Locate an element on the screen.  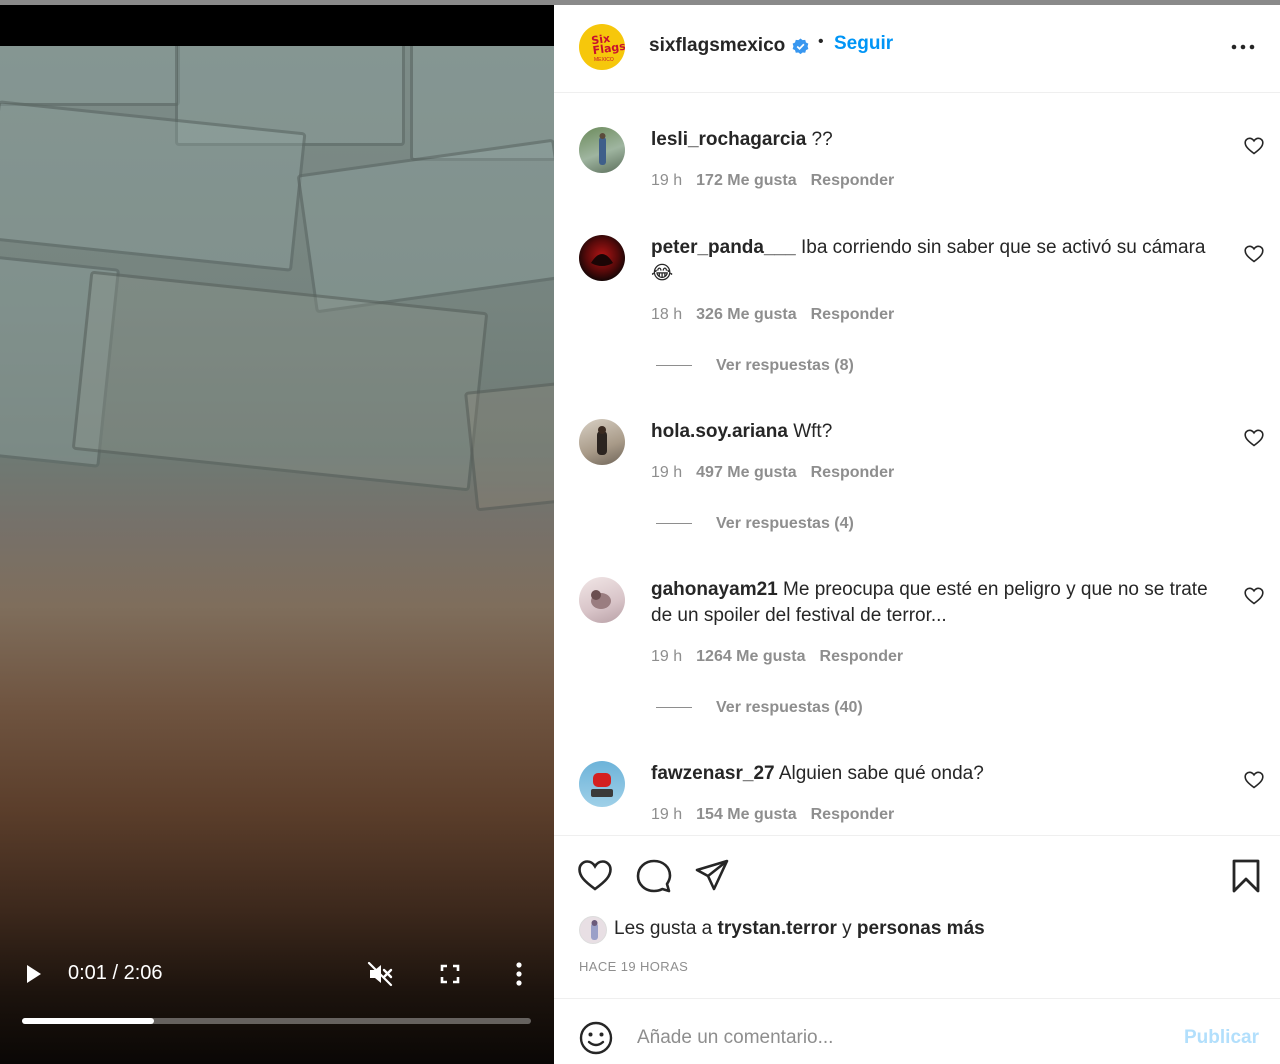
more-options-icon is located at coordinates (1243, 47).